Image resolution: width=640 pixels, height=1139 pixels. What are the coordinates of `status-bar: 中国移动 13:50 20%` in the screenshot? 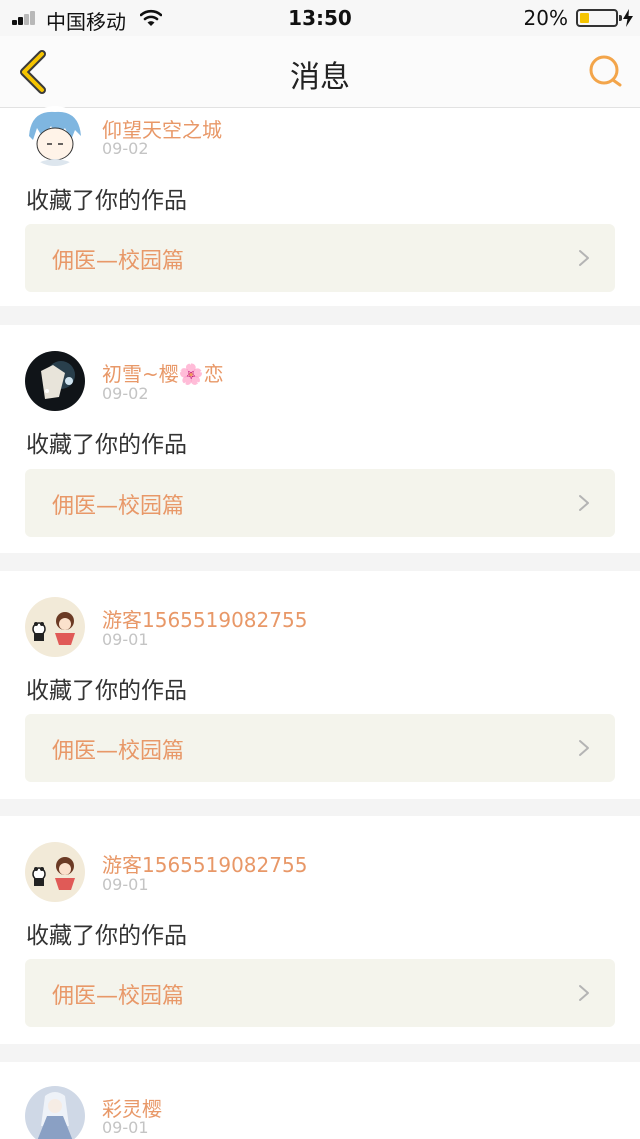 It's located at (320, 18).